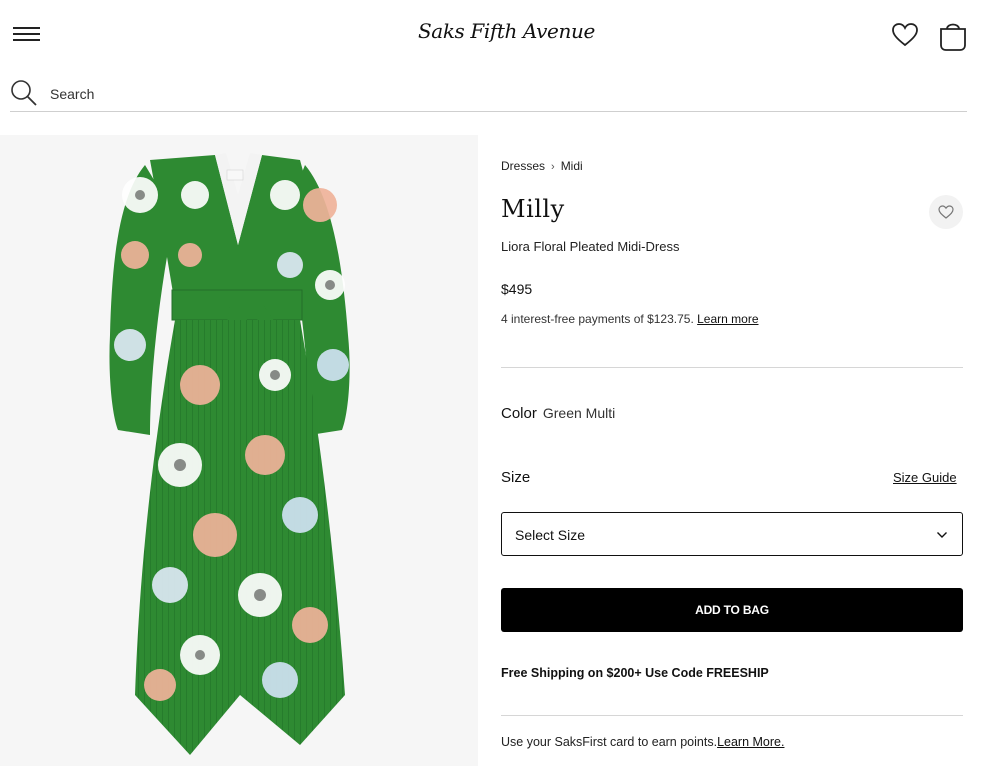  I want to click on color-label: Color, so click(519, 413).